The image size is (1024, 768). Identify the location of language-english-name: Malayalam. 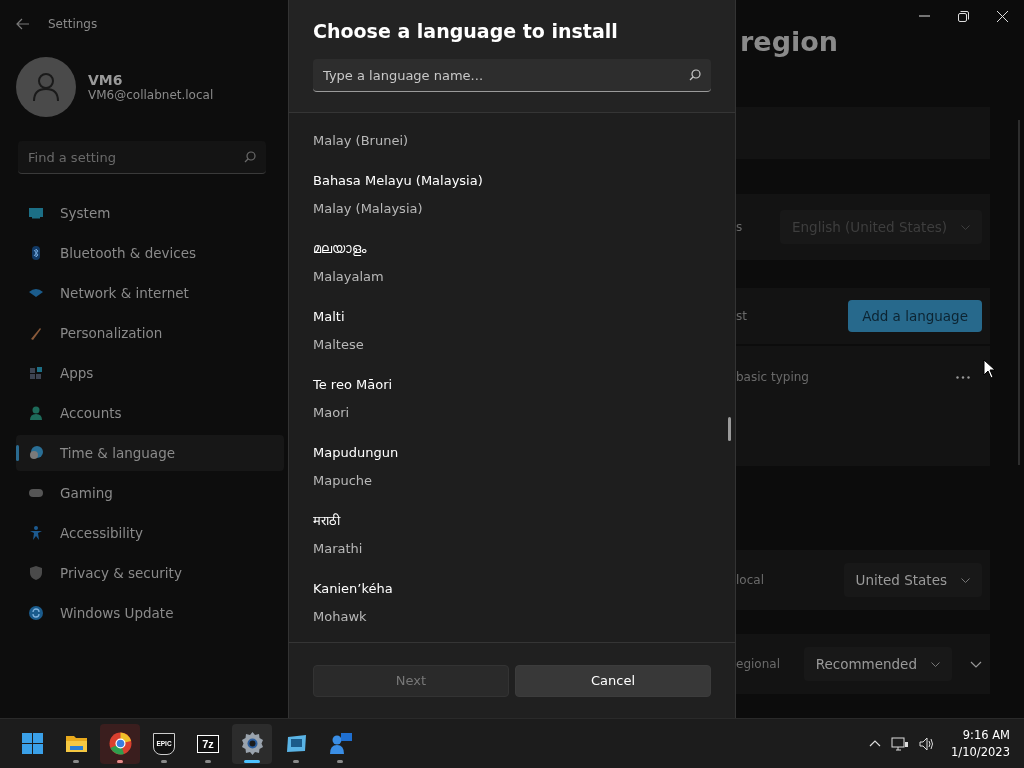
(512, 277).